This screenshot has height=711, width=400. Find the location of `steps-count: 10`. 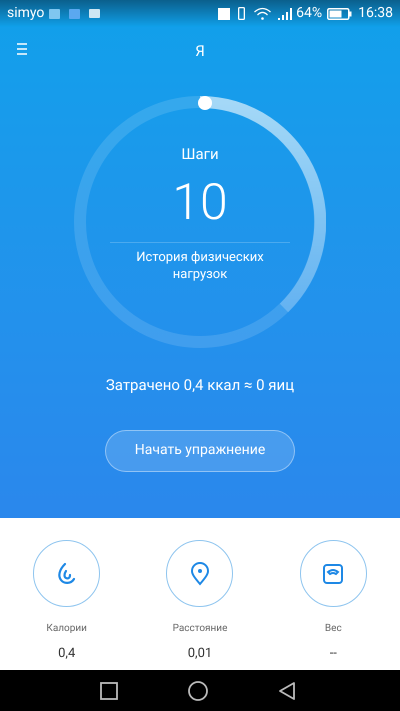

steps-count: 10 is located at coordinates (200, 203).